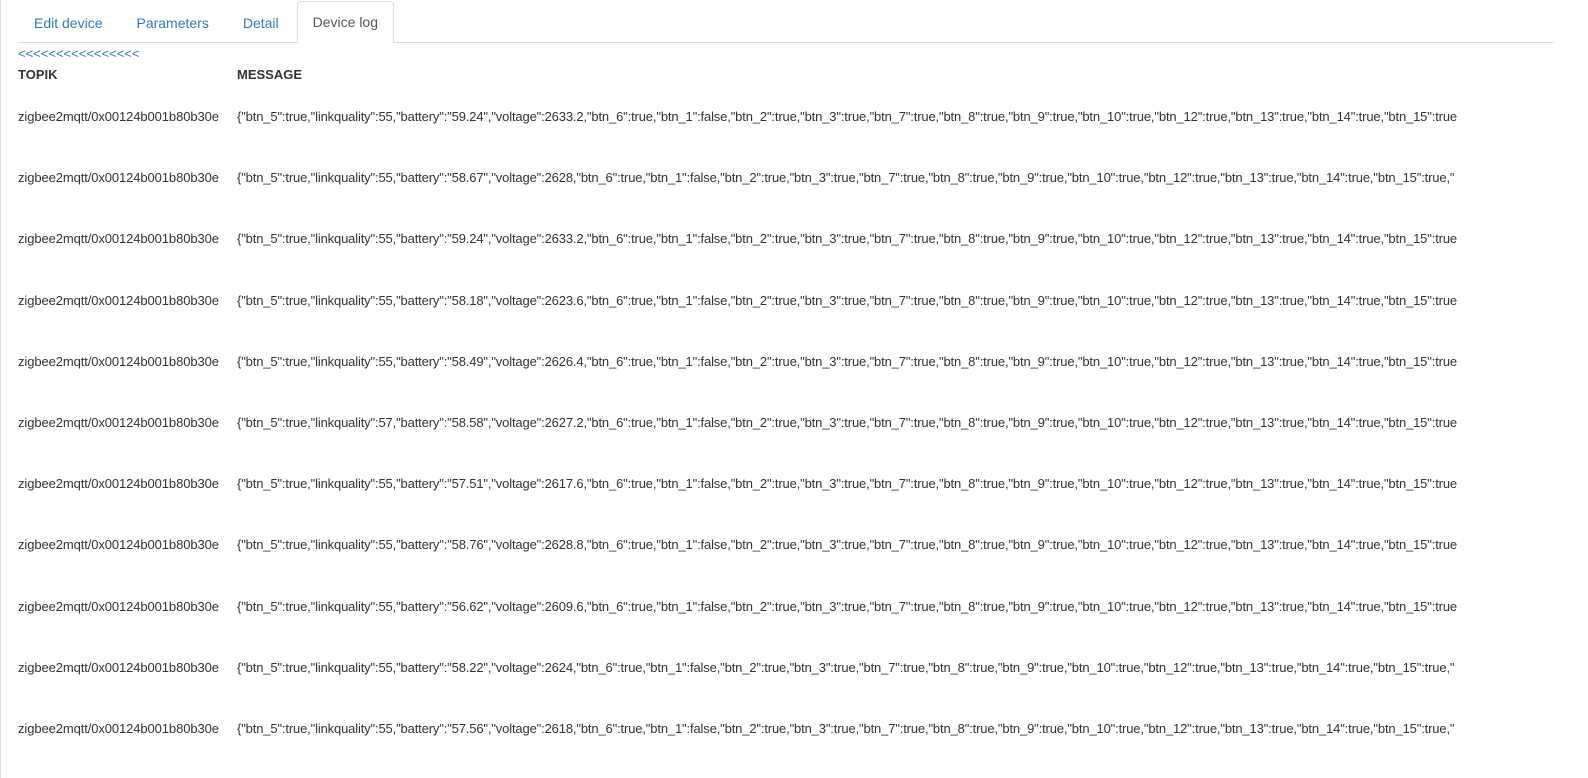  What do you see at coordinates (172, 22) in the screenshot?
I see `tab-parameters: Parameters` at bounding box center [172, 22].